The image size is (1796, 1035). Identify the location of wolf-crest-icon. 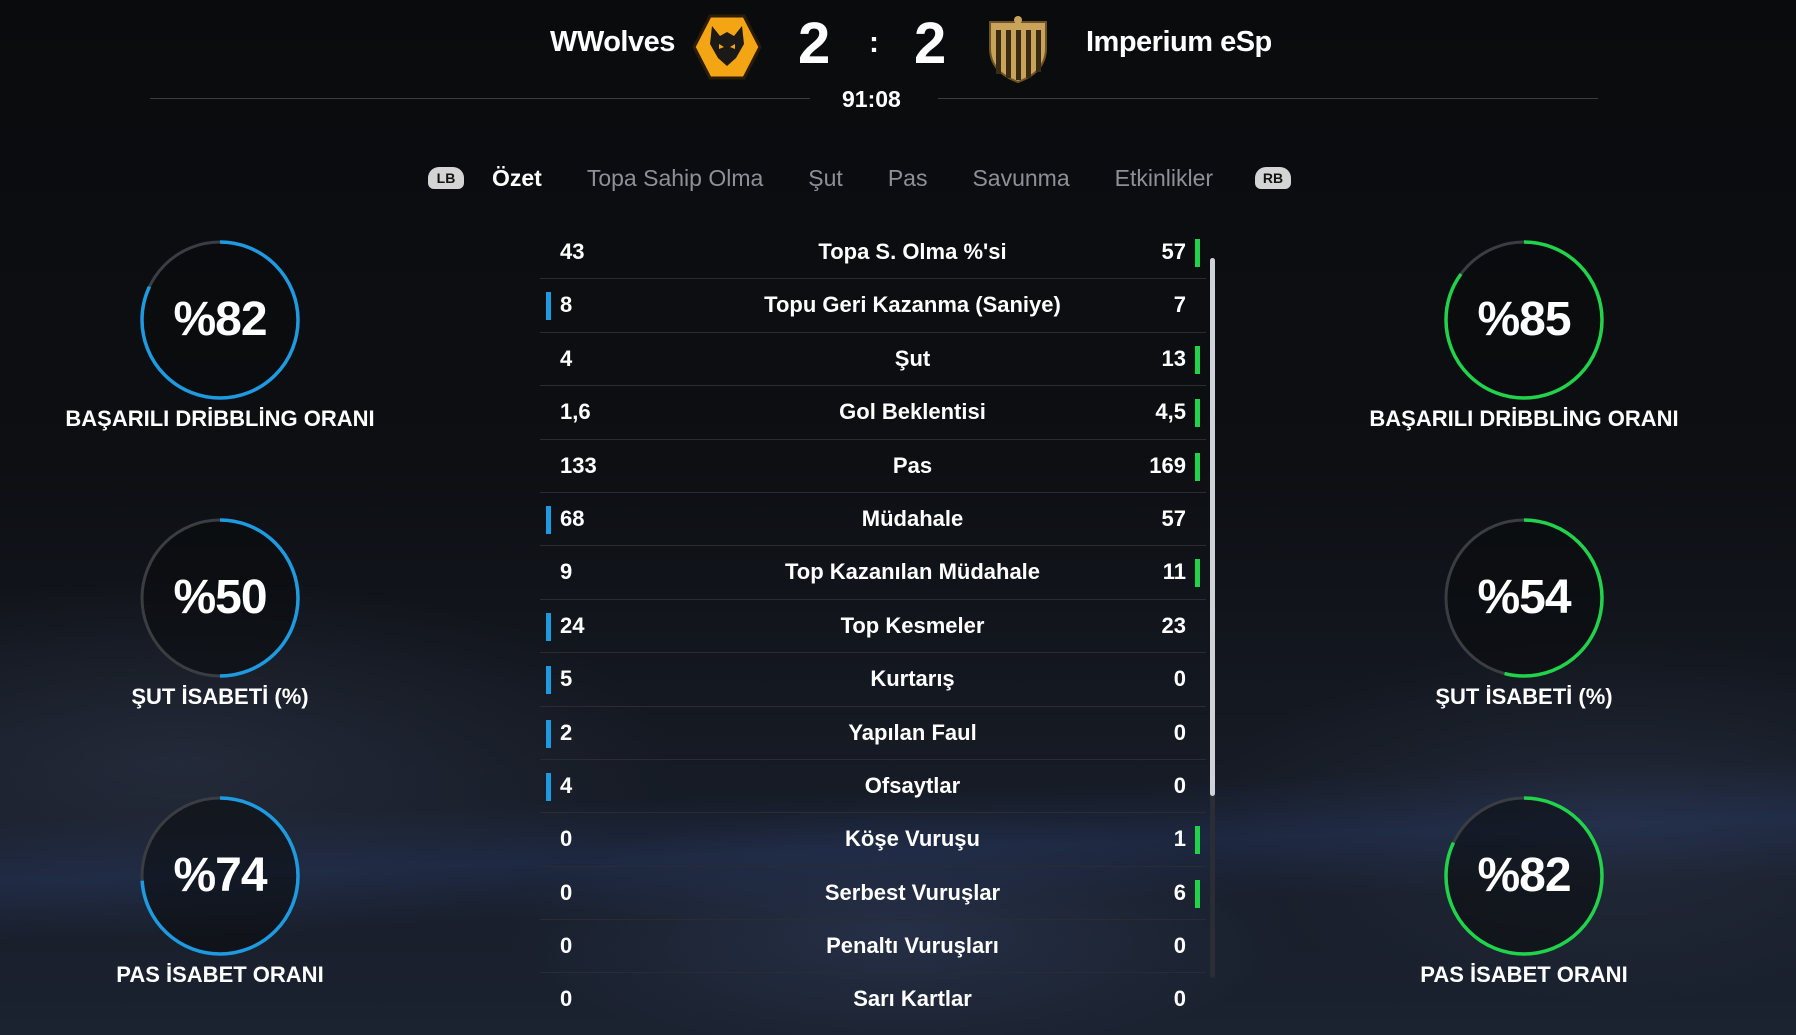
(727, 49).